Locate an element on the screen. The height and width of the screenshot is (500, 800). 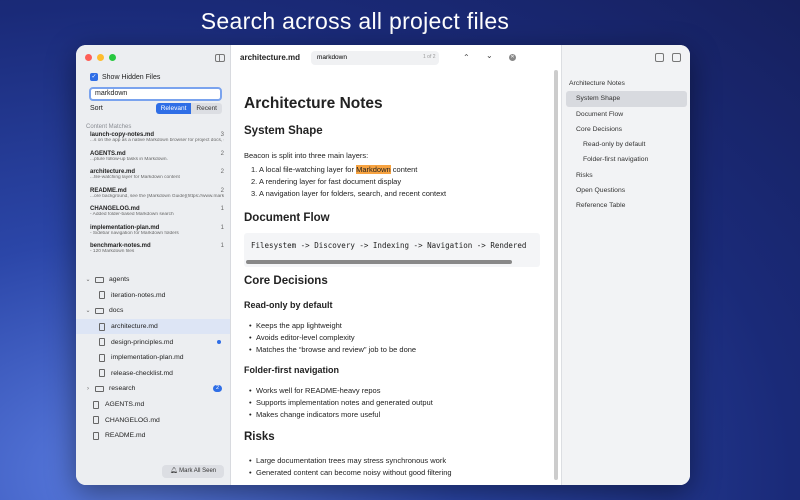
tree-label: docs is located at coordinates (116, 311).